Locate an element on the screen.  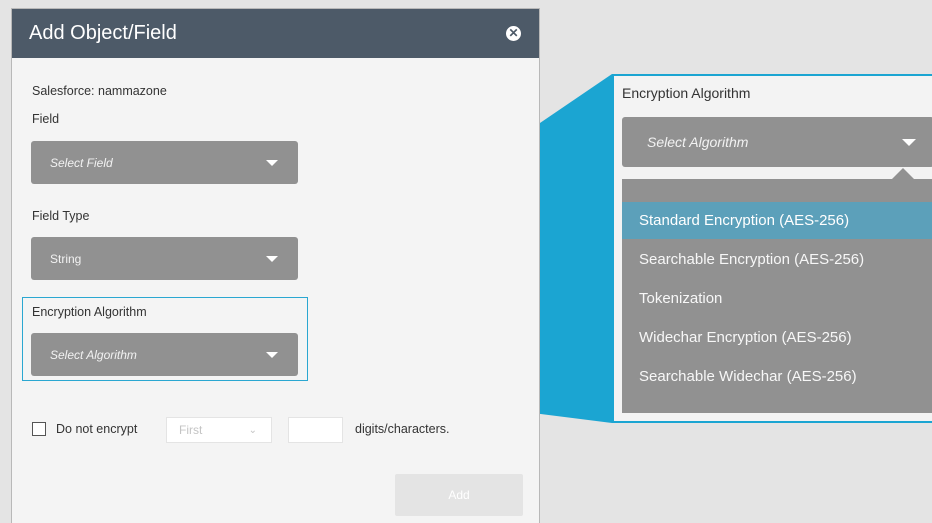
encryption-select: Select Algorithm is located at coordinates (164, 354).